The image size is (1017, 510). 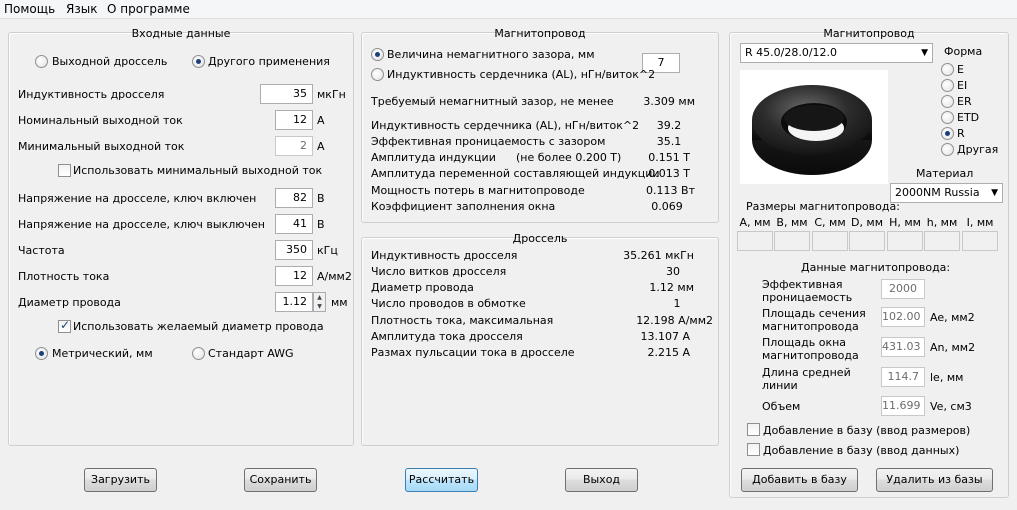 What do you see at coordinates (947, 69) in the screenshot?
I see `shape-e-radio` at bounding box center [947, 69].